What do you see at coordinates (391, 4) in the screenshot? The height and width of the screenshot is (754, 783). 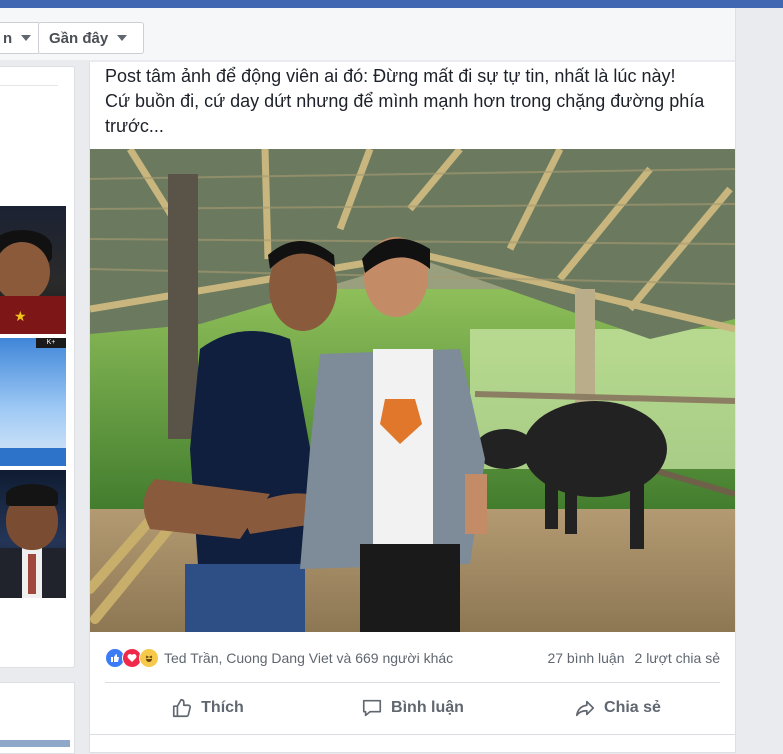 I see `top-navigation-bar` at bounding box center [391, 4].